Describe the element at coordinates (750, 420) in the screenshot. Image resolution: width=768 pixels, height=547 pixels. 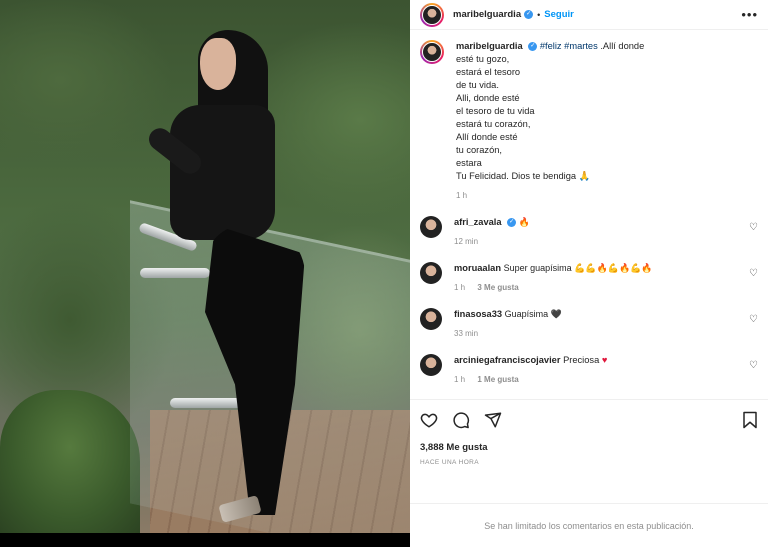
I see `save-bookmark-icon` at that location.